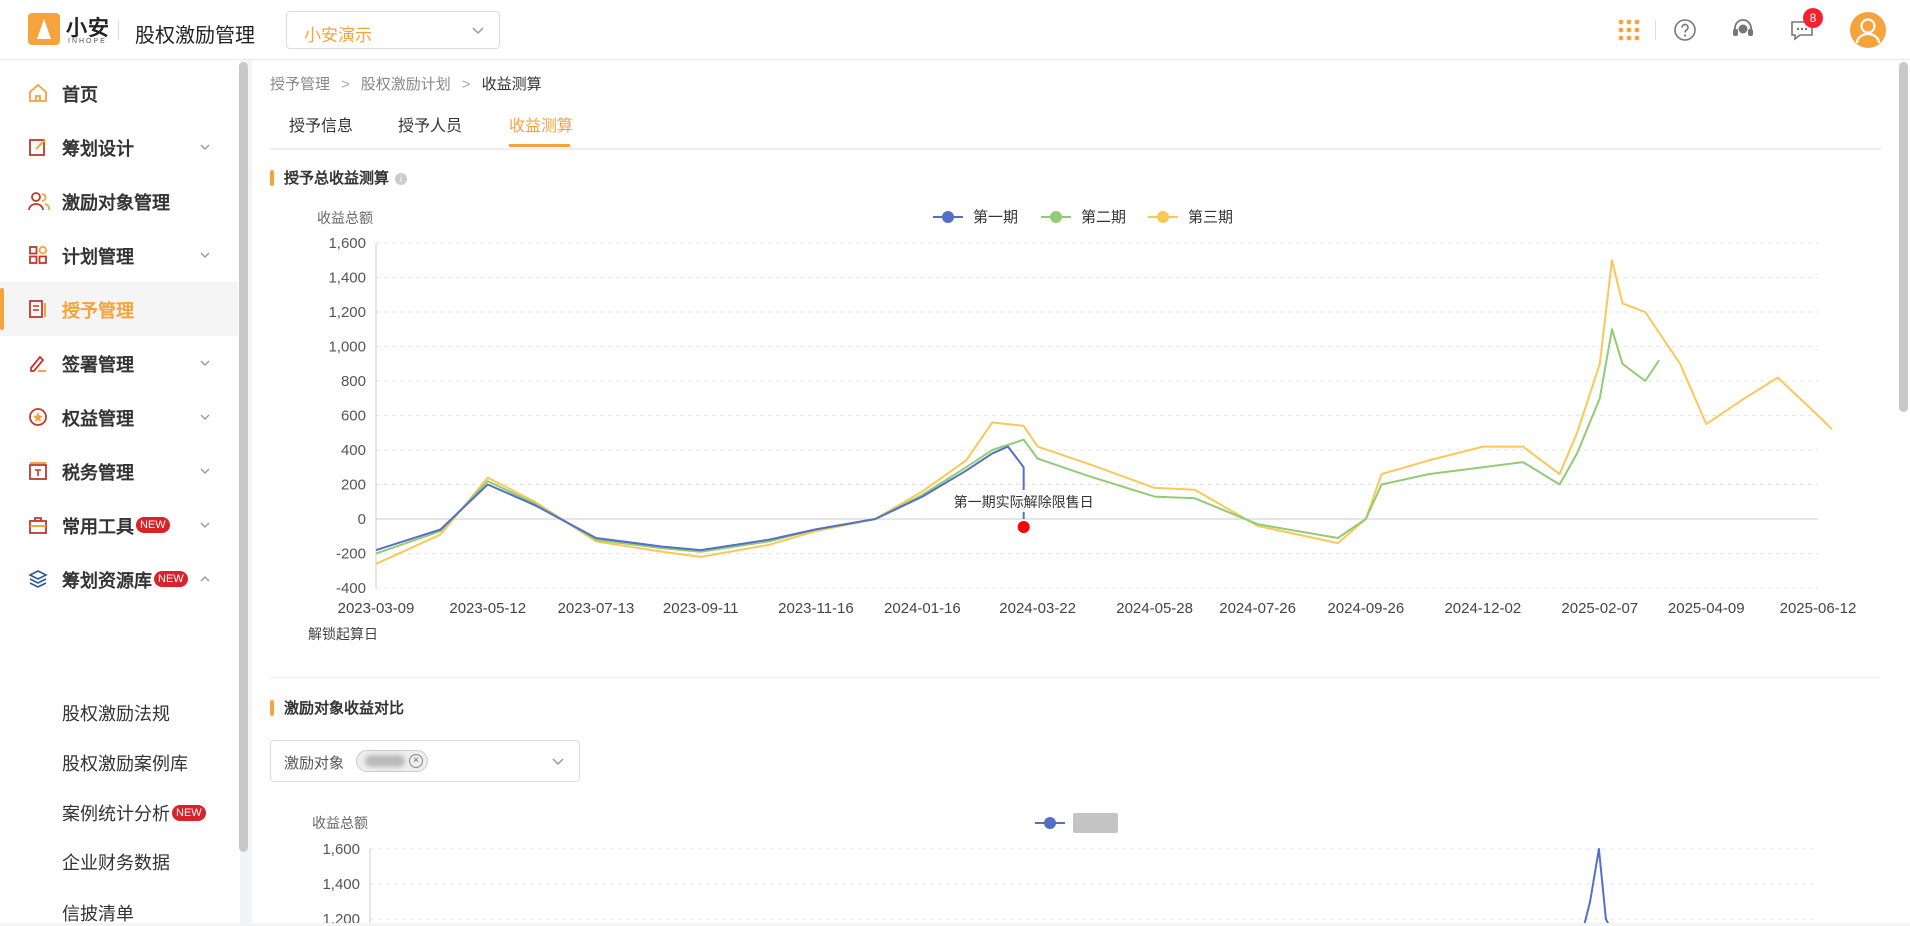 The height and width of the screenshot is (926, 1910). Describe the element at coordinates (1655, 30) in the screenshot. I see `icon-divider` at that location.